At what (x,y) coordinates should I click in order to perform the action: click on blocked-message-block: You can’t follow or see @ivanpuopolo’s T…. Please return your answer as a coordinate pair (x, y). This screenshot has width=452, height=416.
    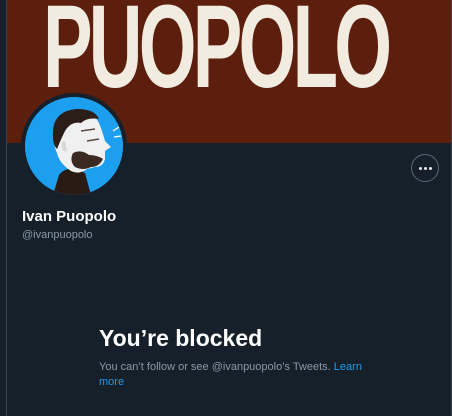
    Looking at the image, I should click on (244, 375).